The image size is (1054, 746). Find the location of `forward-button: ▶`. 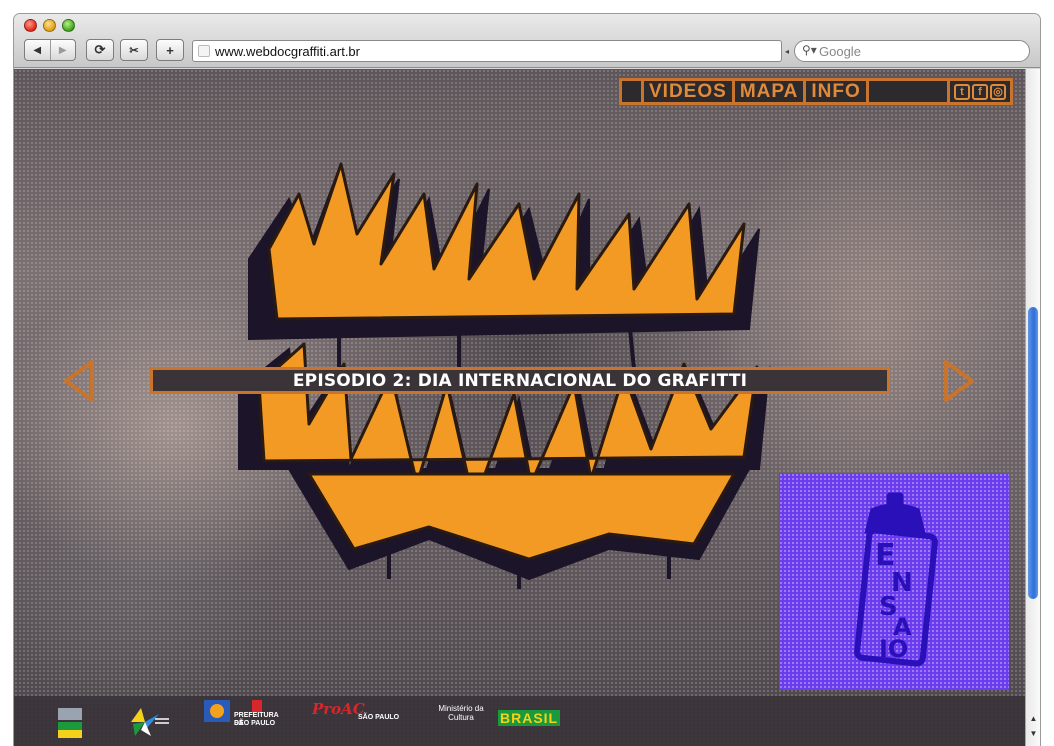

forward-button: ▶ is located at coordinates (62, 50).